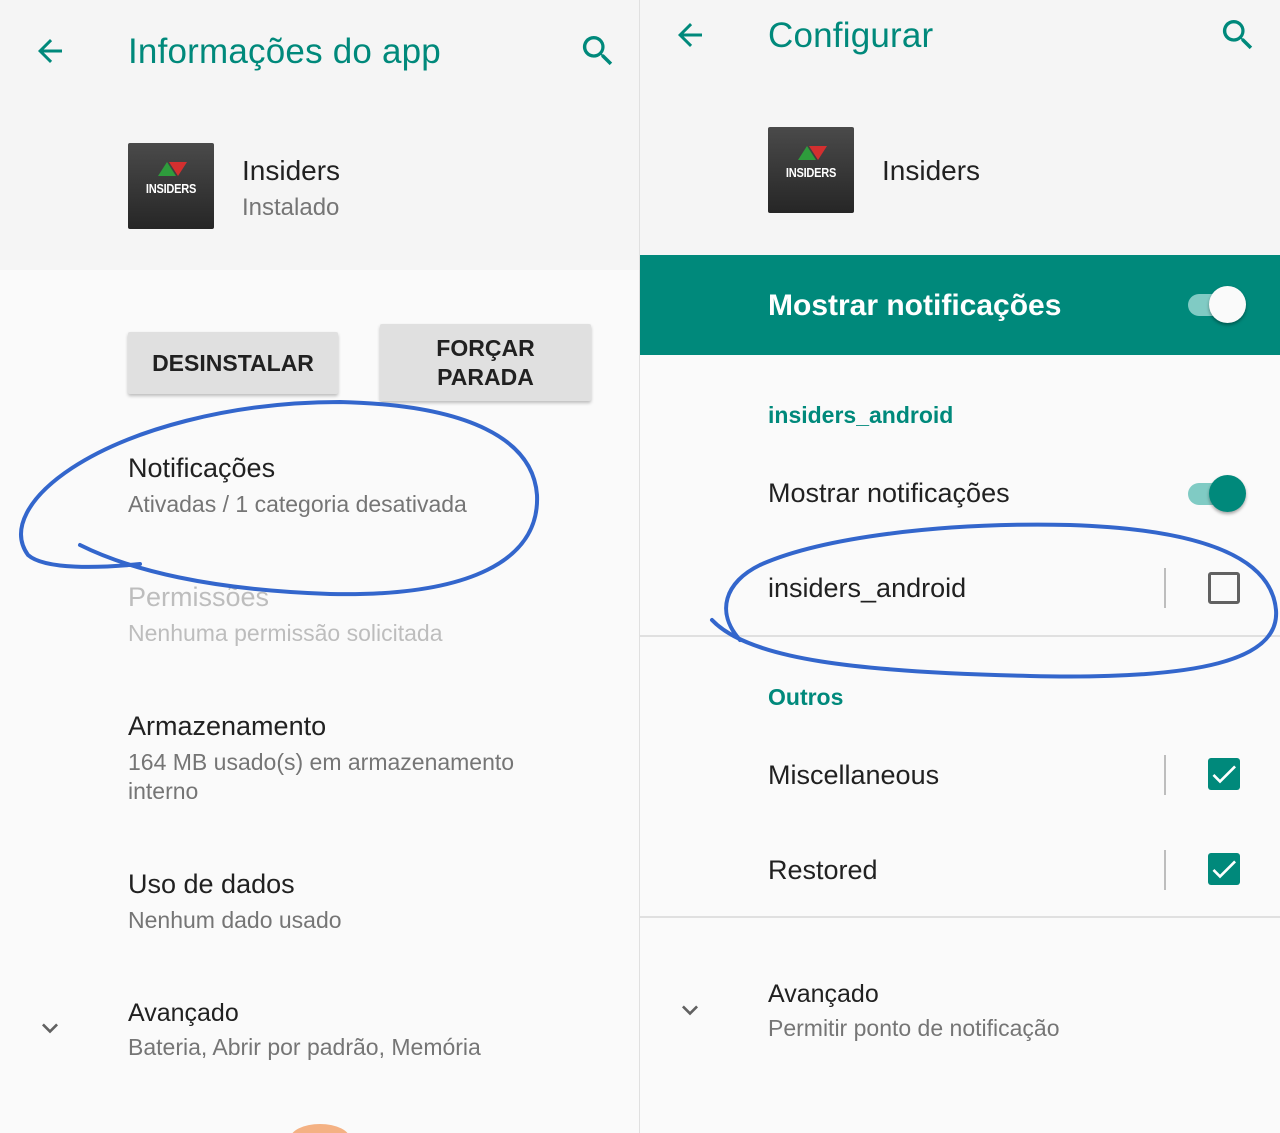 The height and width of the screenshot is (1133, 1280). Describe the element at coordinates (163, 791) in the screenshot. I see `storage-subtitle-line2: interno` at that location.